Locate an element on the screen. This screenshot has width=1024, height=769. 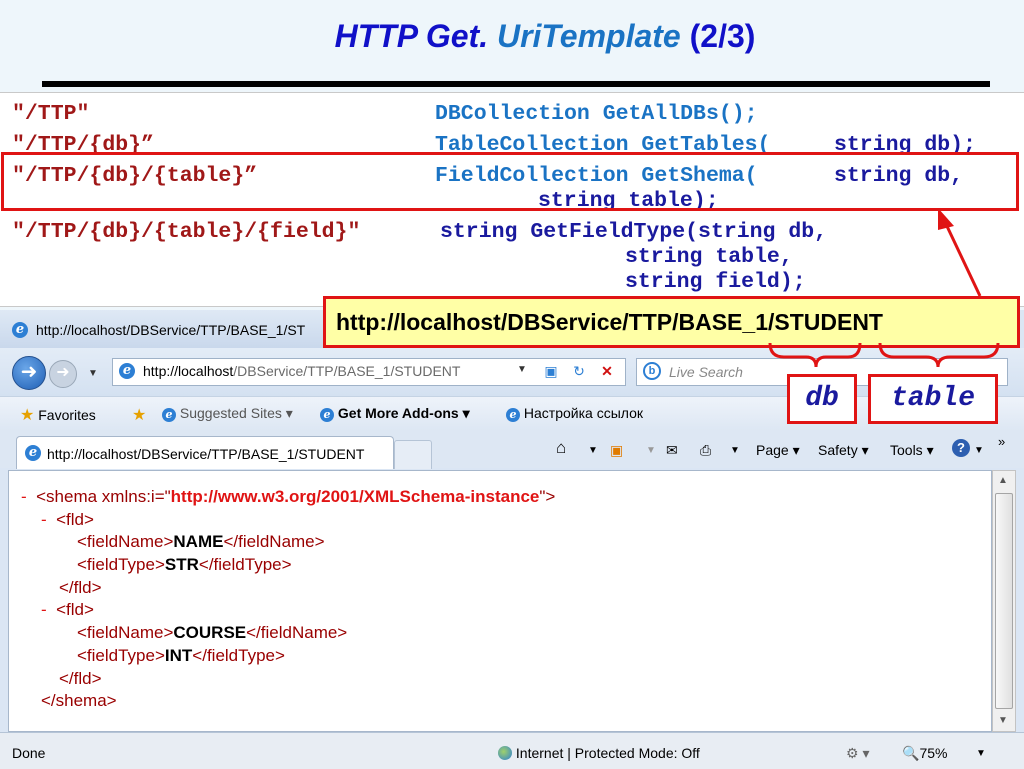
protected-mode-icon: ⚙ ▾ is located at coordinates (857, 753).